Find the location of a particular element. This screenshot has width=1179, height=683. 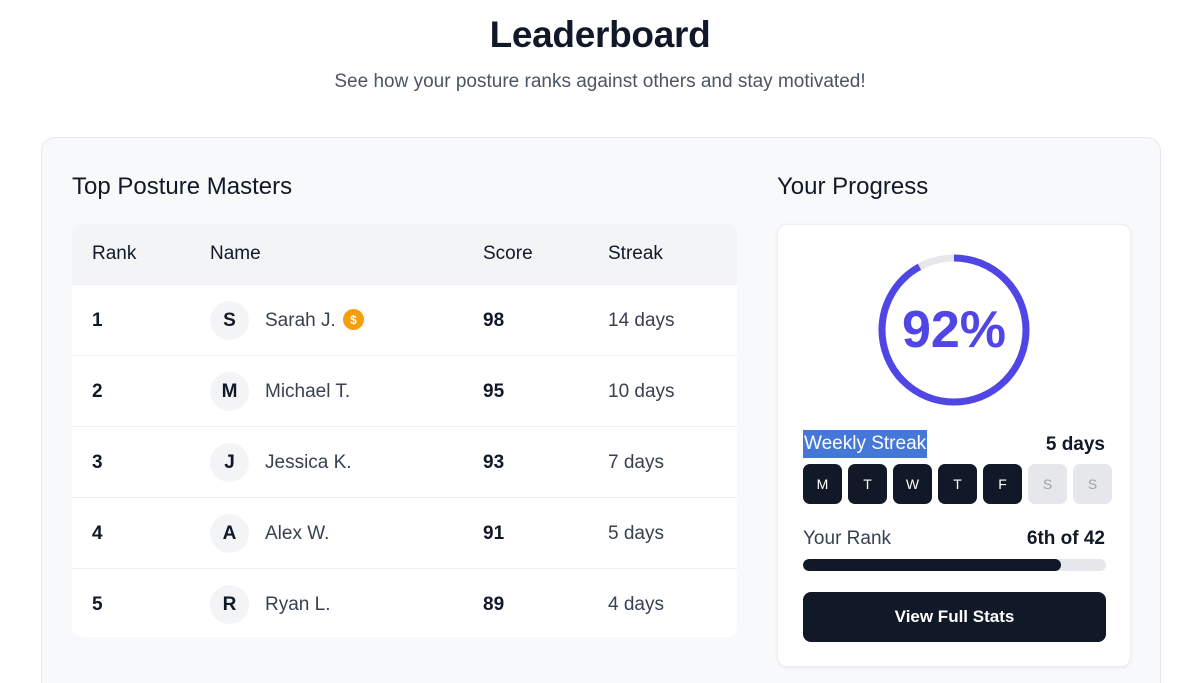

weekly-streak-days: M T W T F S S is located at coordinates (957, 484).